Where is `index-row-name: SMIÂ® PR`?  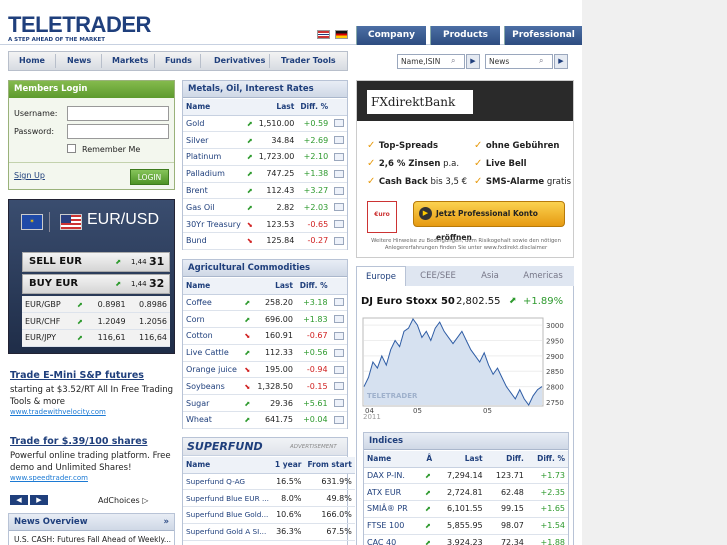
index-row-name: SMIÂ® PR is located at coordinates (392, 509).